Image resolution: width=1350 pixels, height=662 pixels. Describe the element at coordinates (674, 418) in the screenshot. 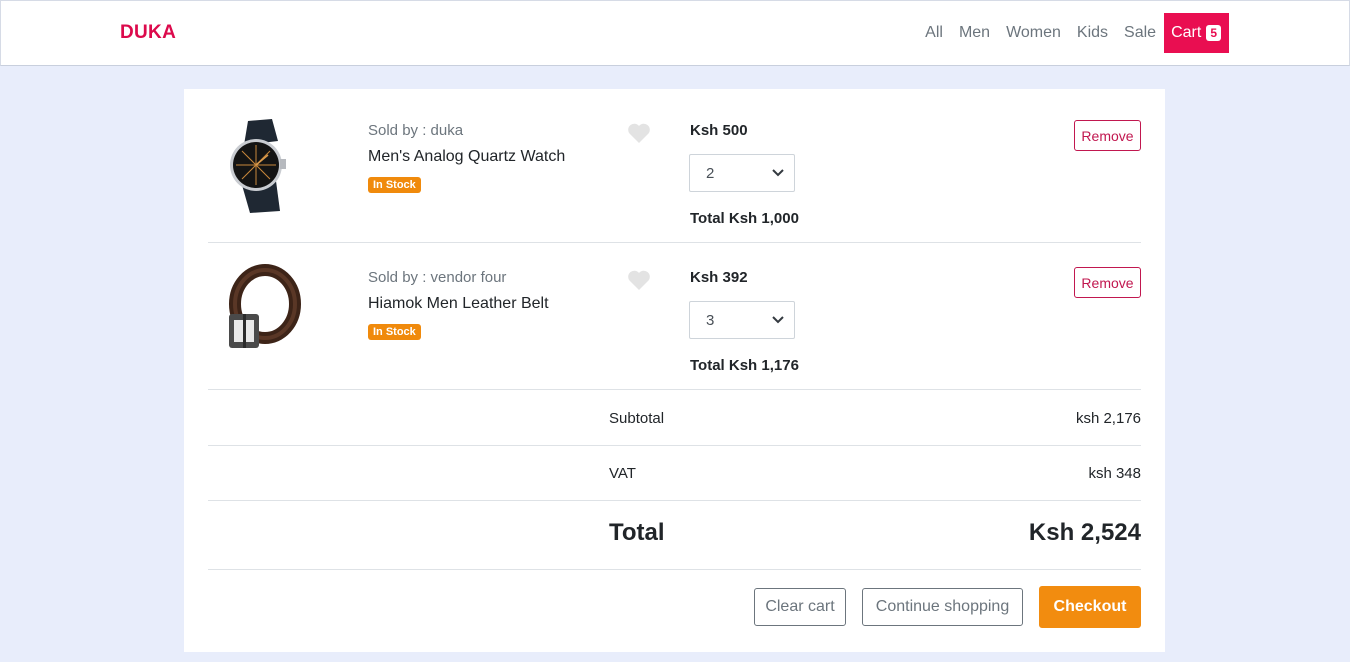

I see `subtotal-row: Subtotal ksh 2,176` at that location.